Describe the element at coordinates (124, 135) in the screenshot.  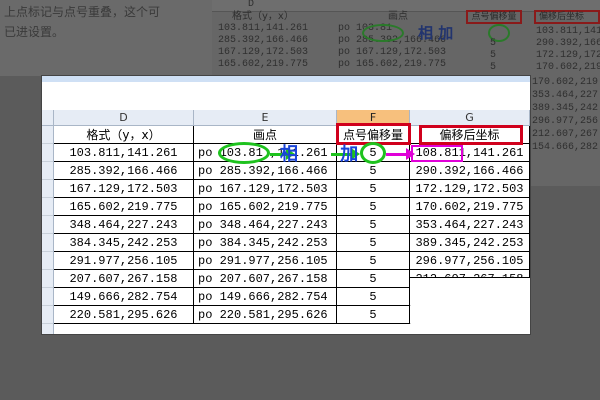
I see `cell-header-format: 格式（y，x）` at that location.